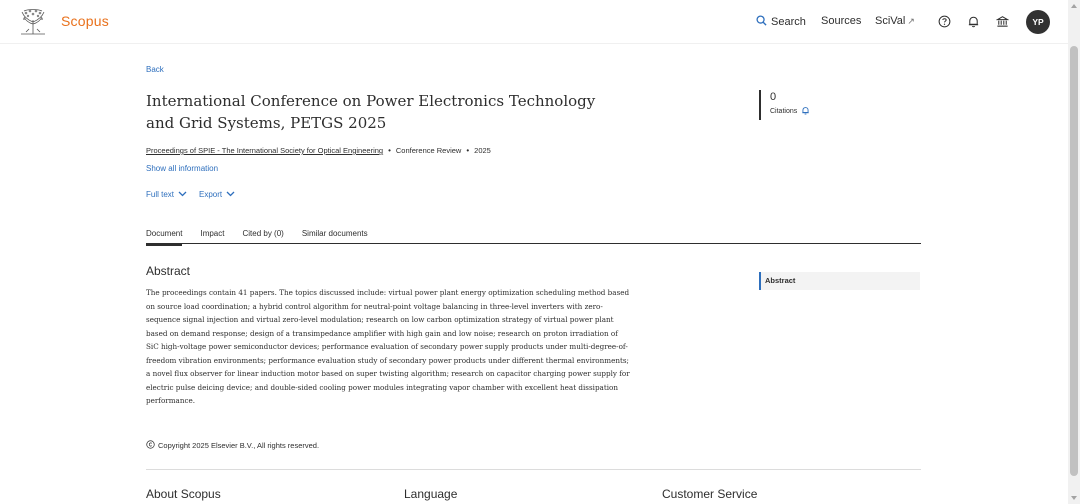  Describe the element at coordinates (761, 22) in the screenshot. I see `search-icon` at that location.